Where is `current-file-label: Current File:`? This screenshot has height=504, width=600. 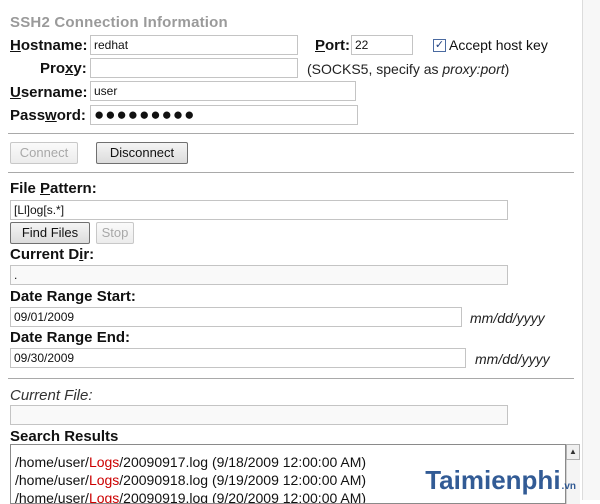
current-file-label: Current File: is located at coordinates (51, 395).